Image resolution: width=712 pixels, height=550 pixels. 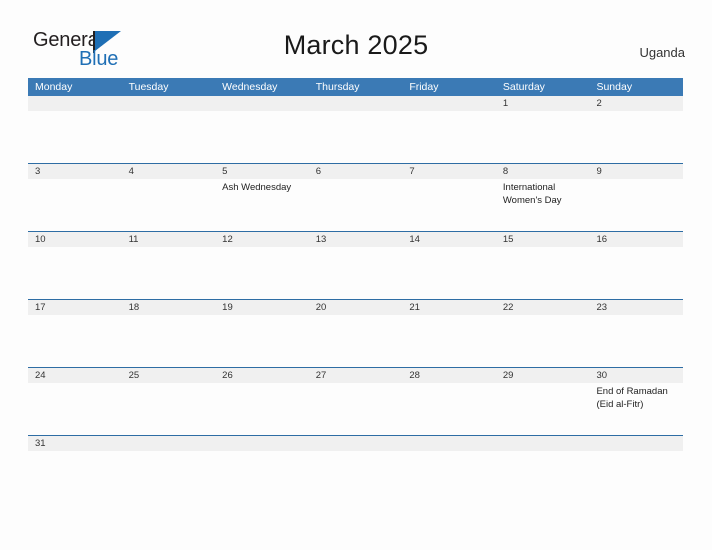 What do you see at coordinates (262, 375) in the screenshot?
I see `day-number: 26` at bounding box center [262, 375].